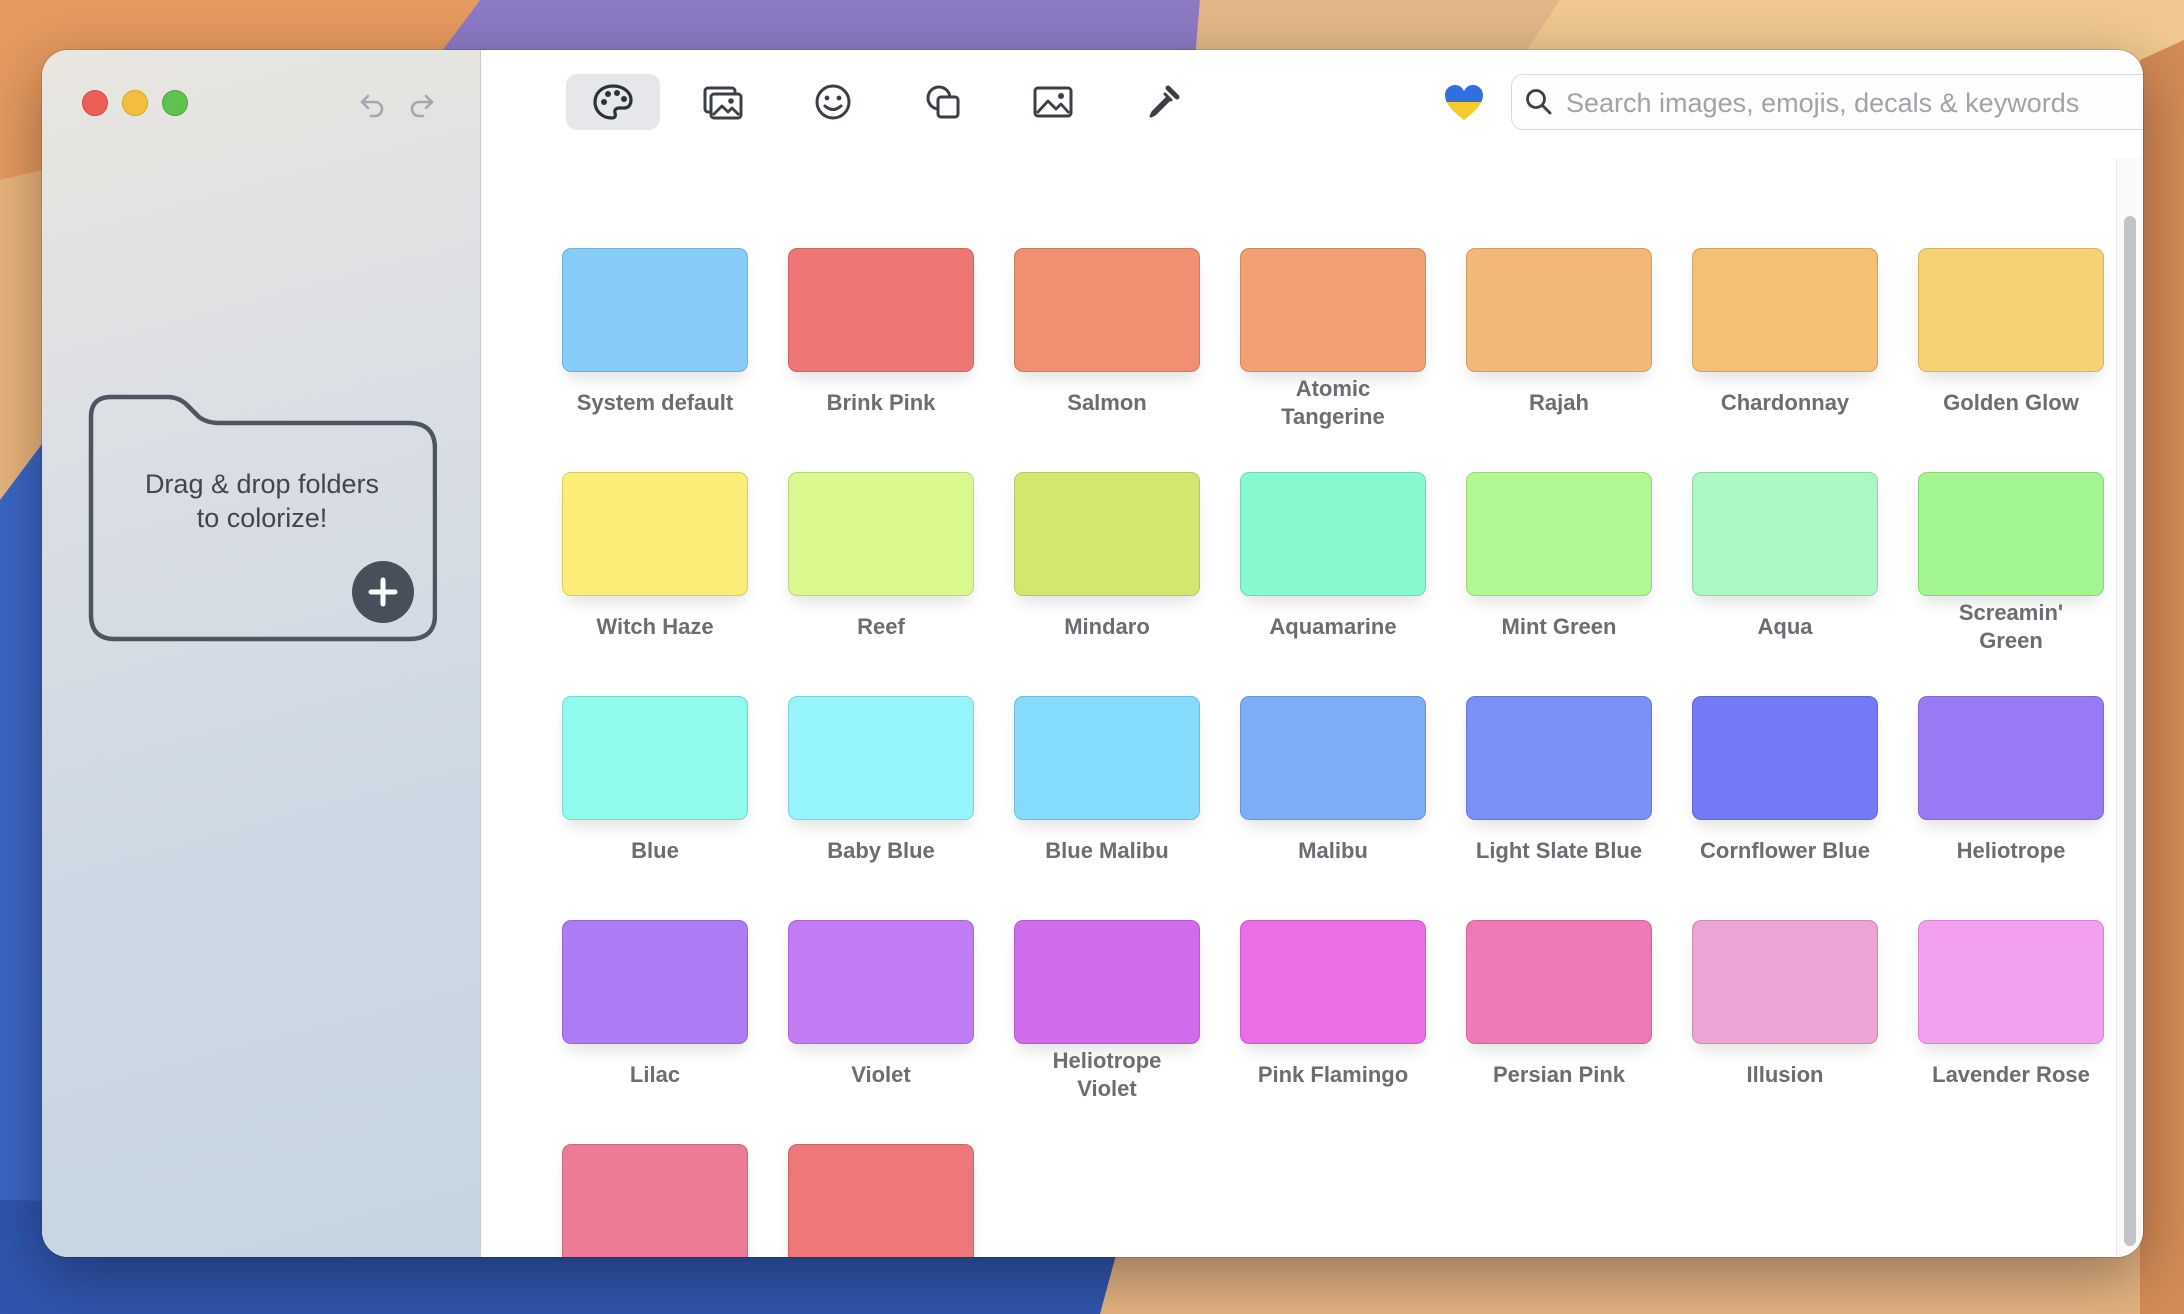  I want to click on color-swatch-label: Heliotrope Violet, so click(1107, 1074).